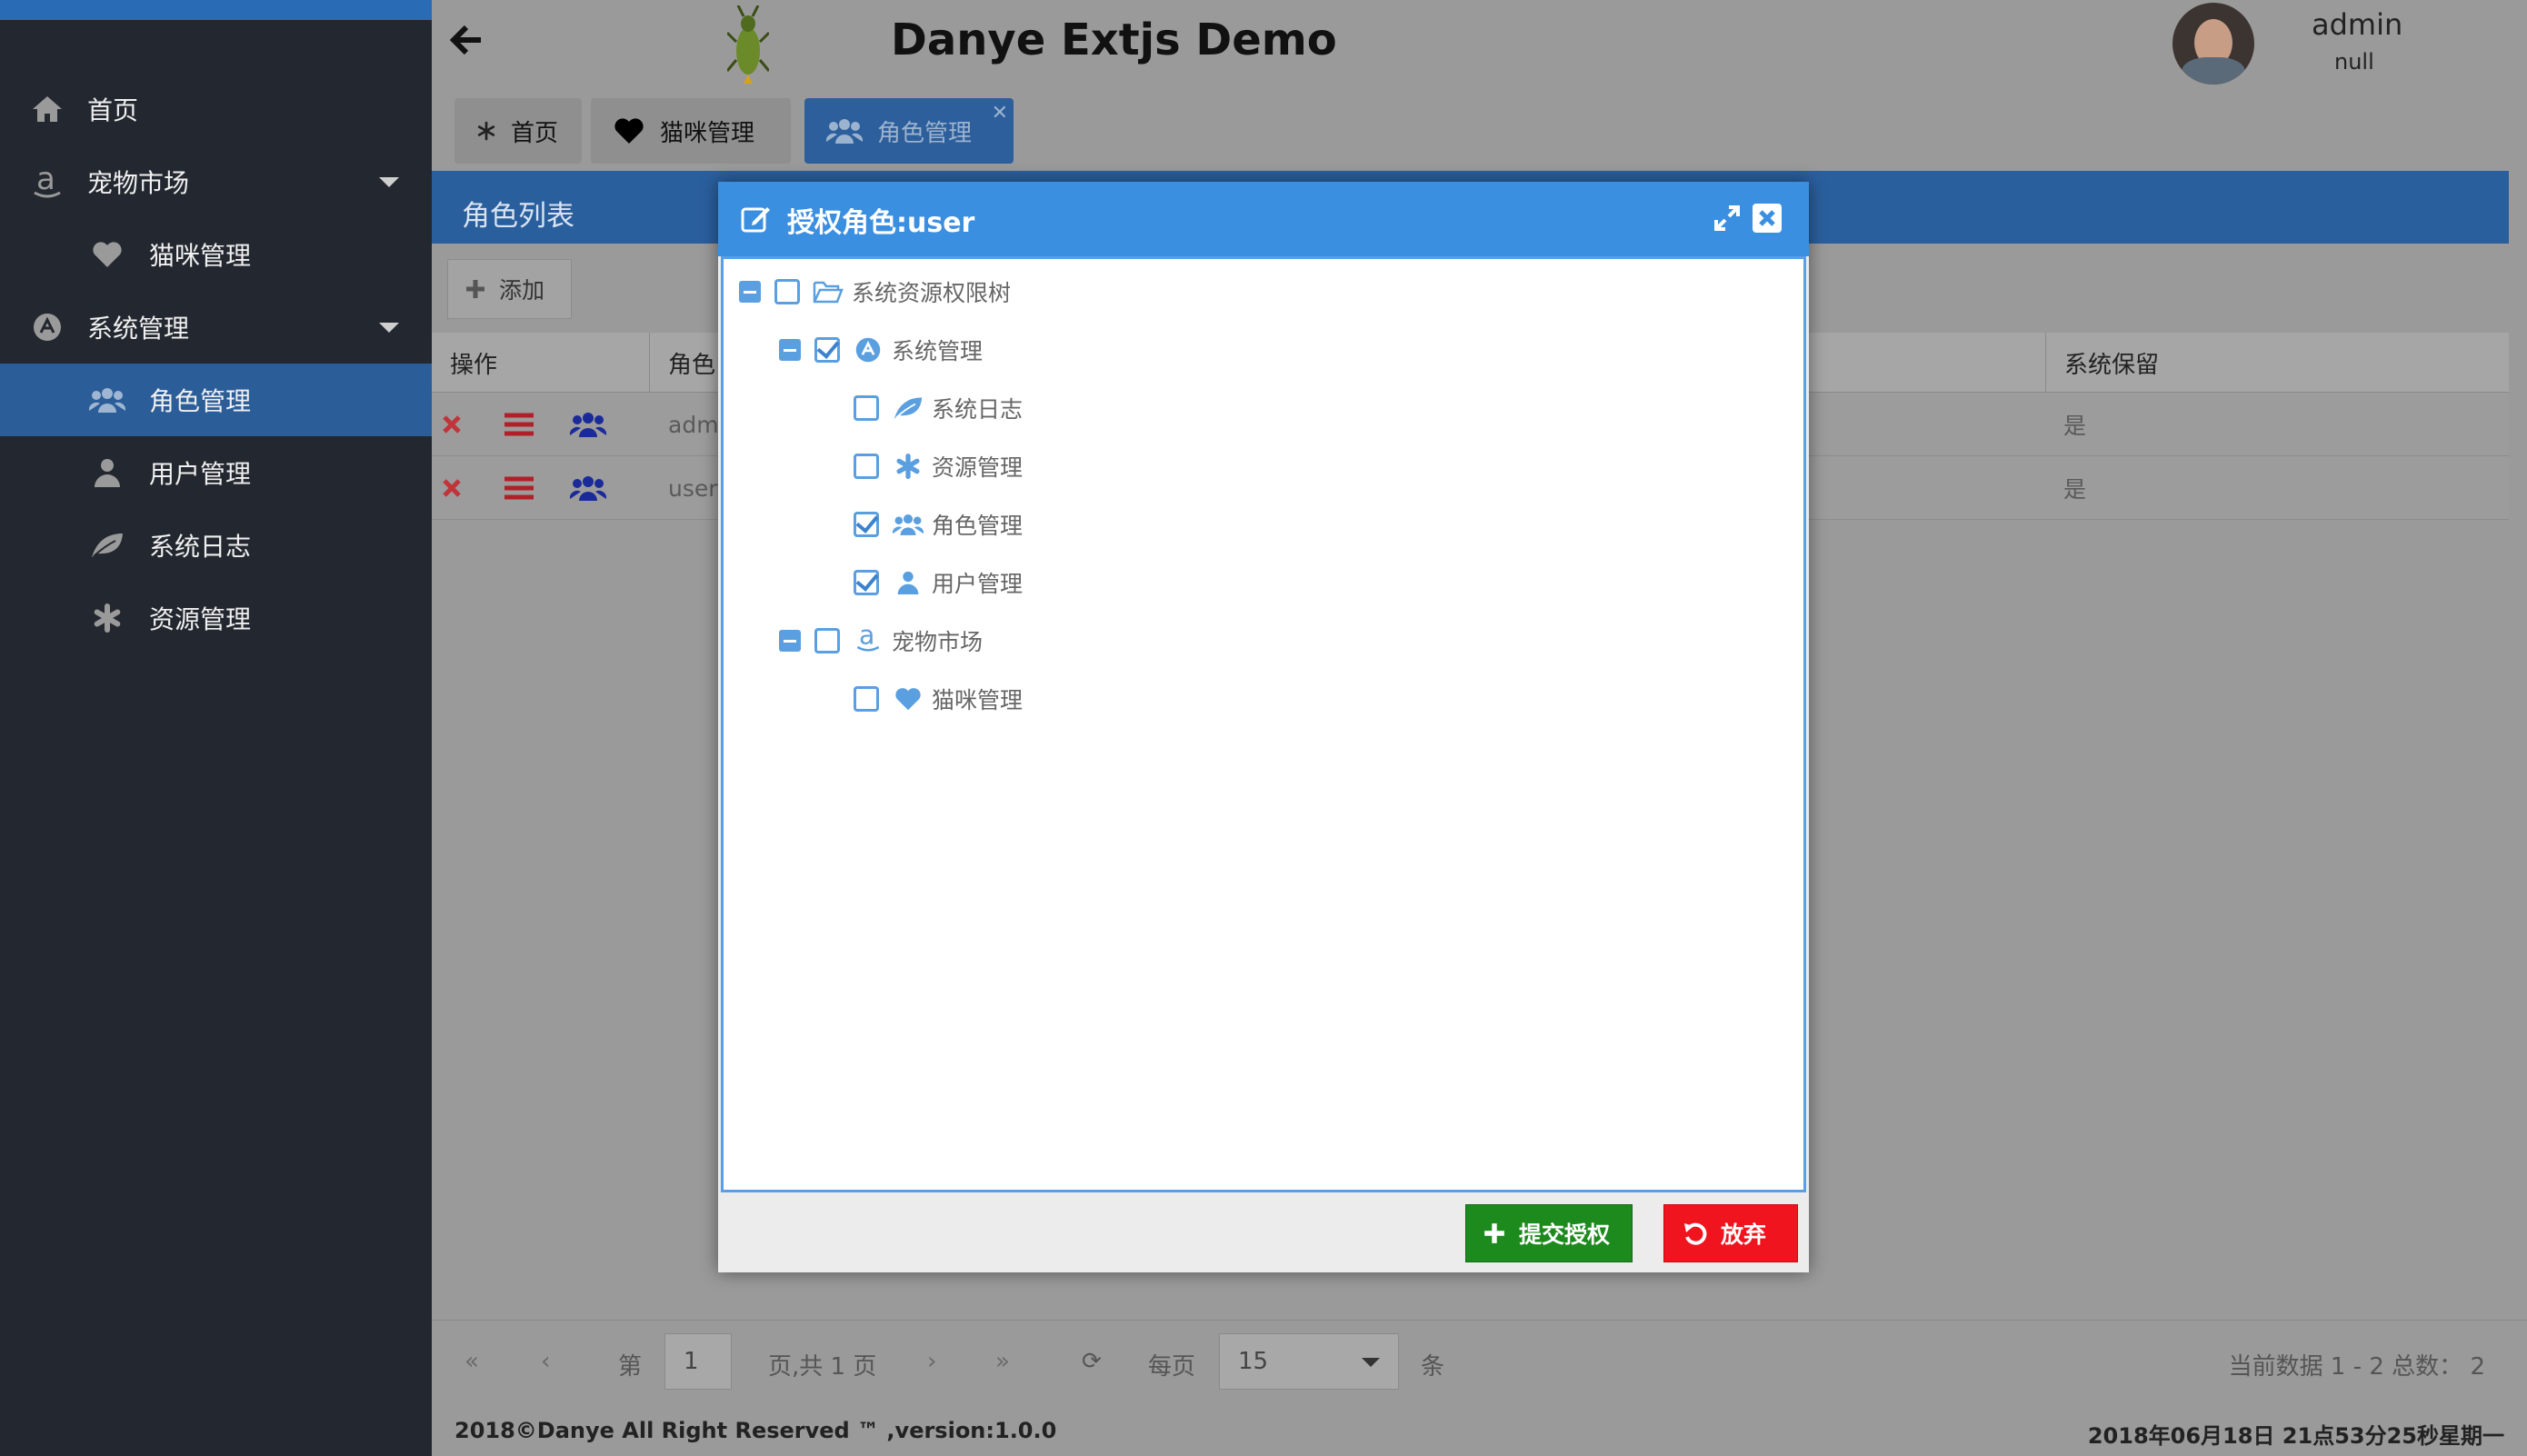 The width and height of the screenshot is (2527, 1456). What do you see at coordinates (1264, 466) in the screenshot?
I see `tree-node-resource: 资源管理` at bounding box center [1264, 466].